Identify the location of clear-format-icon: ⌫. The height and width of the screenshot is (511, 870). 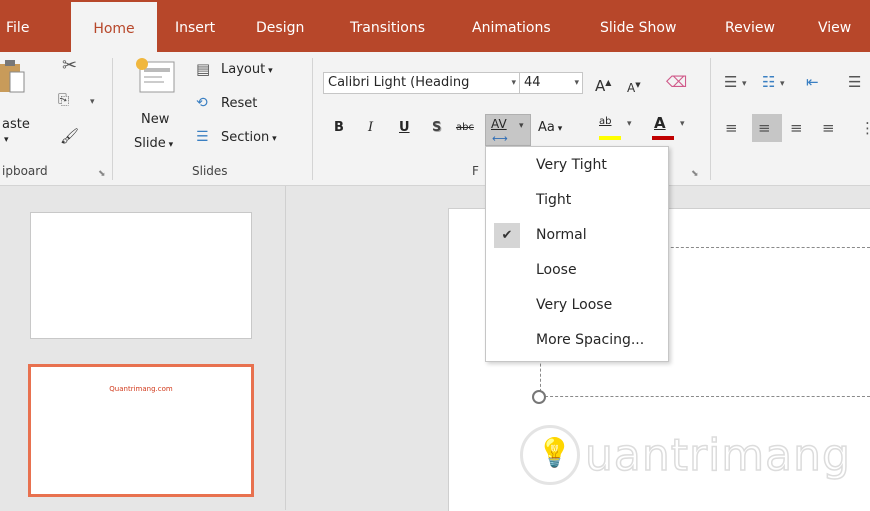
(676, 82).